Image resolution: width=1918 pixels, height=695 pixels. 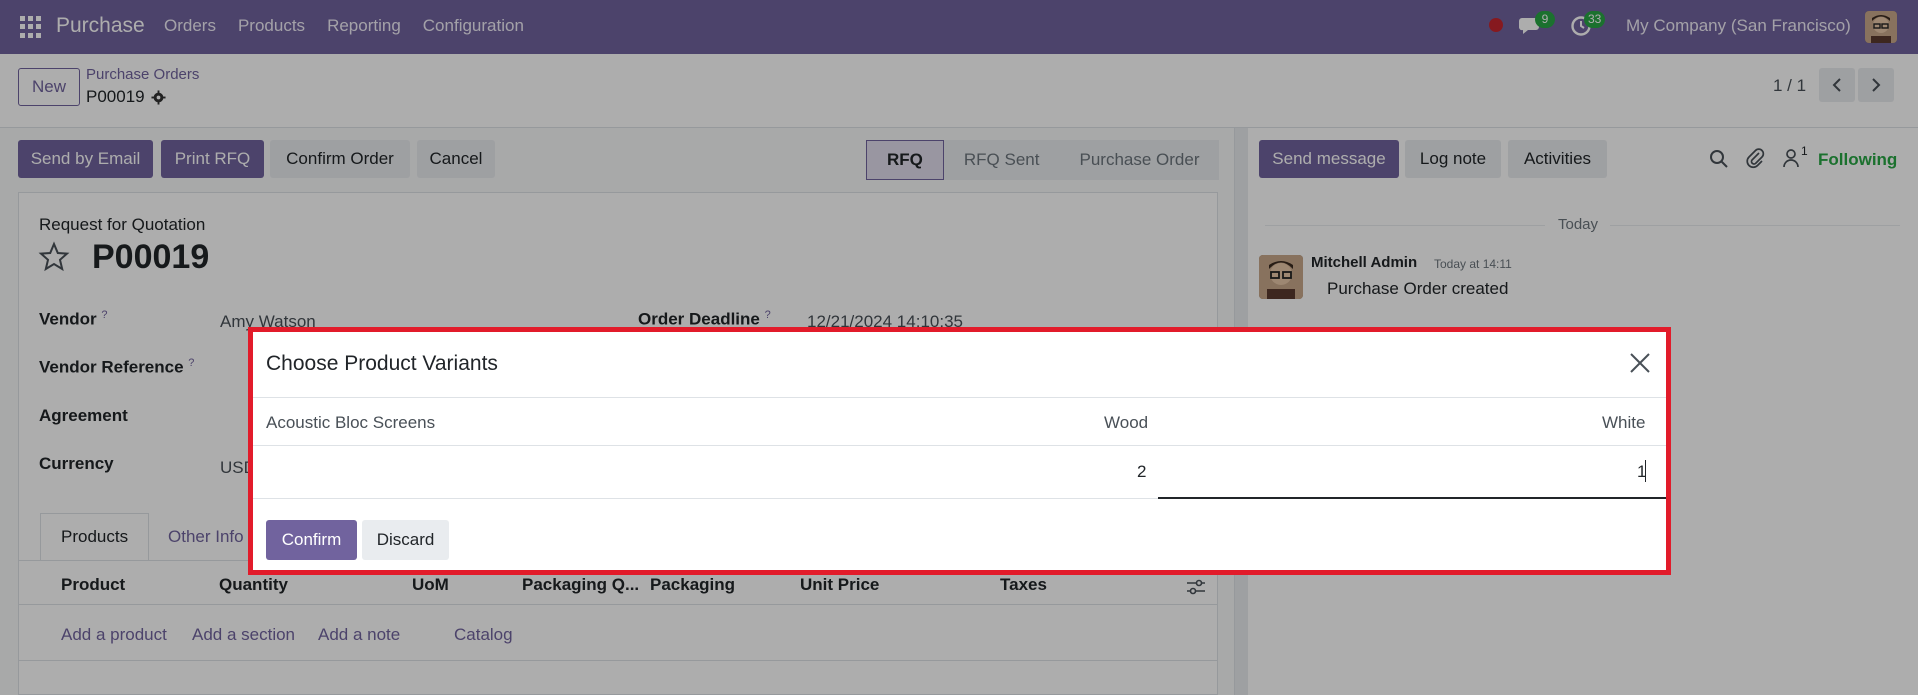 I want to click on confirm-button: Confirm, so click(x=311, y=540).